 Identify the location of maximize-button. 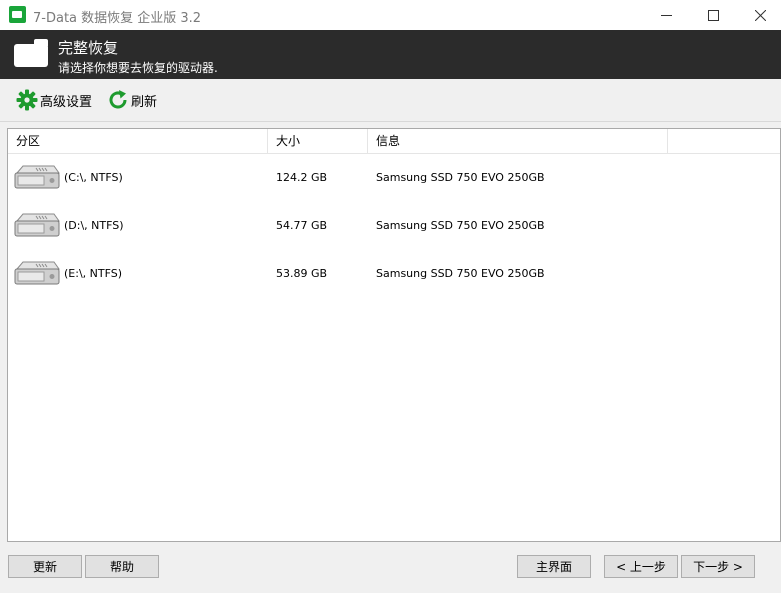
(713, 15).